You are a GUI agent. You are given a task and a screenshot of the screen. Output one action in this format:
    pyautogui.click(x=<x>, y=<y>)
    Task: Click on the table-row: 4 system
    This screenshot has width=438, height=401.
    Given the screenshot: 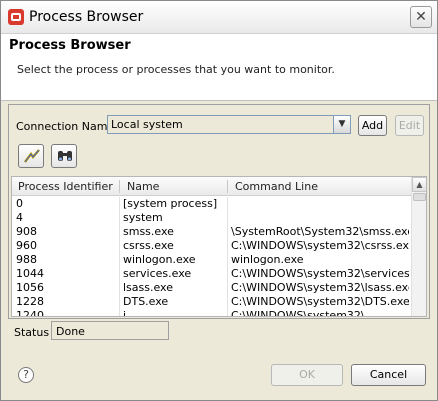 What is the action you would take?
    pyautogui.click(x=212, y=218)
    